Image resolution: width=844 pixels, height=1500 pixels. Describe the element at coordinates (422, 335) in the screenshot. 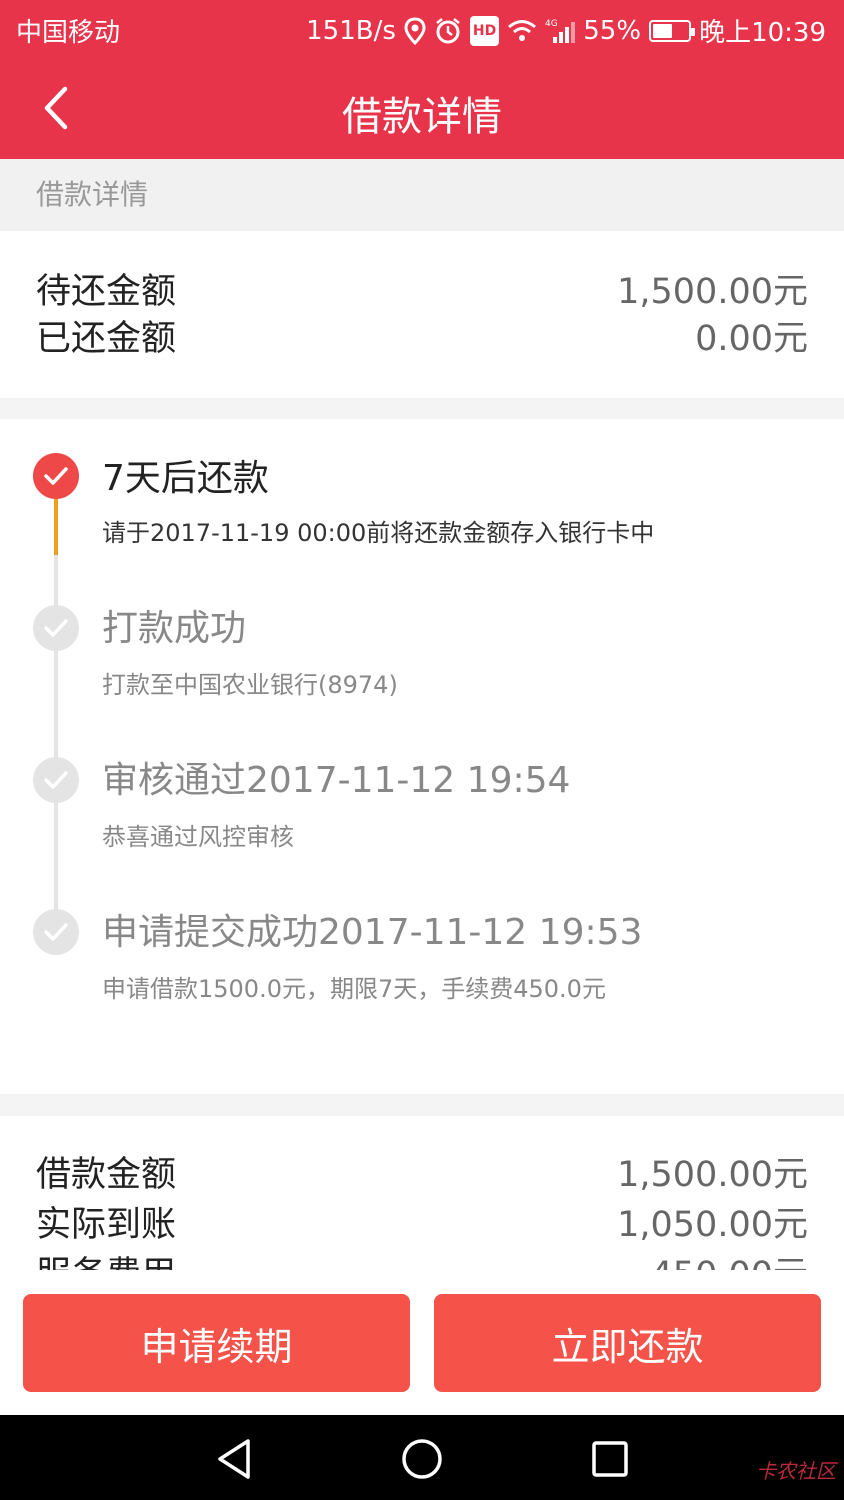

I see `summary-row-paid: 已还金额 0.00元` at that location.